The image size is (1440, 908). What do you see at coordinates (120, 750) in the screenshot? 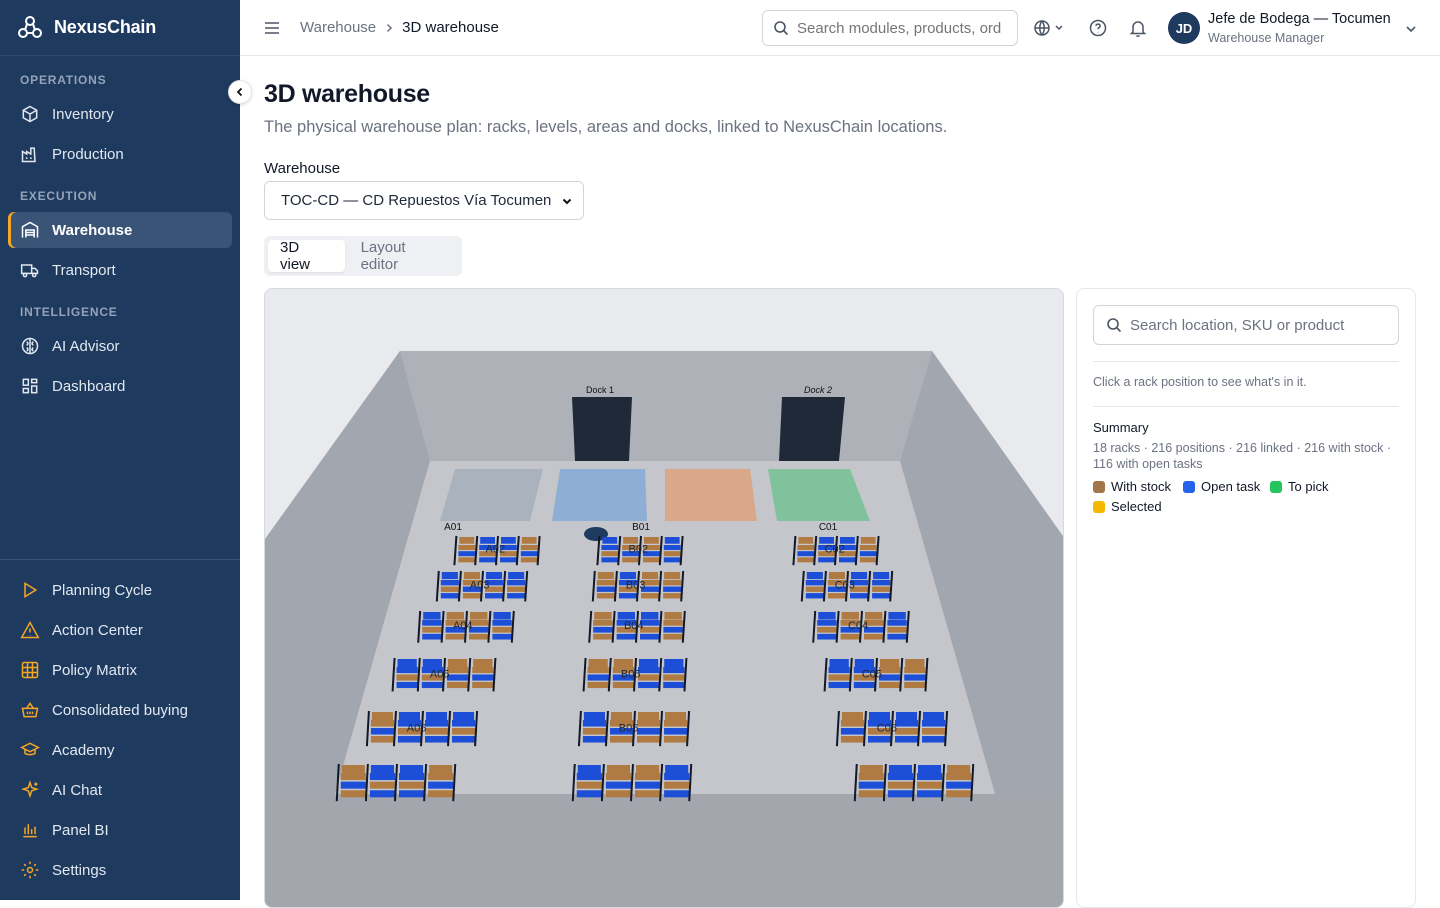
I see `sidebar-item-academy: Academy` at bounding box center [120, 750].